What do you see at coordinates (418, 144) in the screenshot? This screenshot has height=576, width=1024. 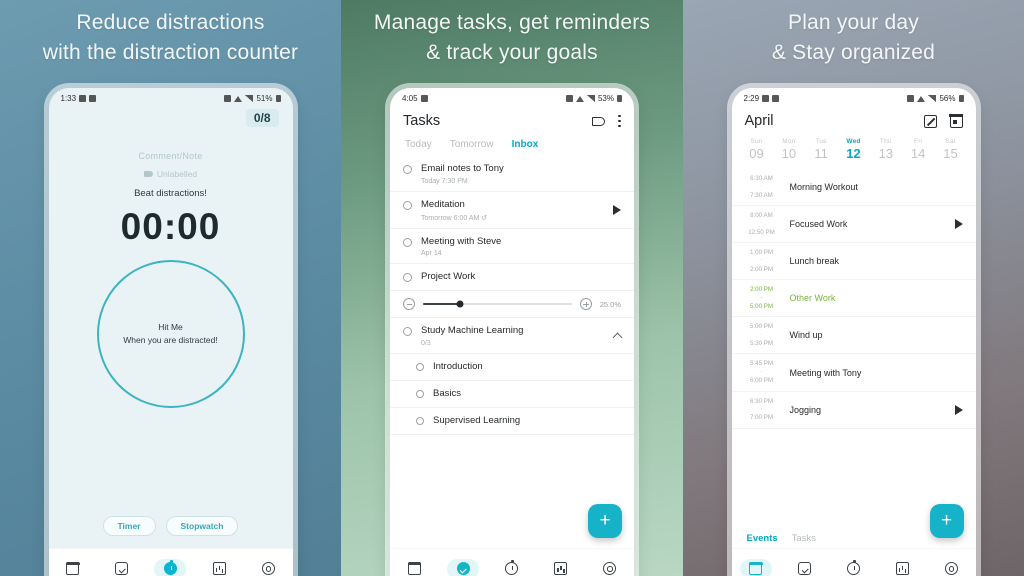 I see `tab-today: Today` at bounding box center [418, 144].